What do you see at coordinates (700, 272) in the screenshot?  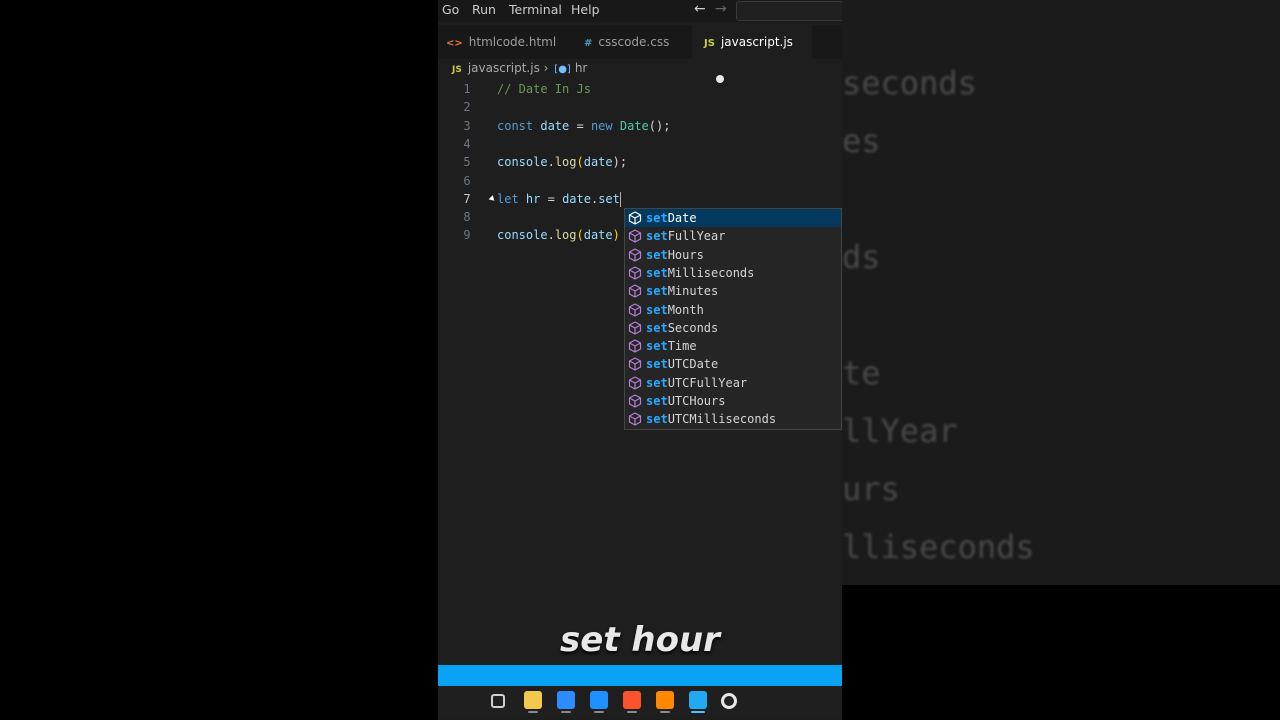 I see `suggestion-label: setMilliseconds` at bounding box center [700, 272].